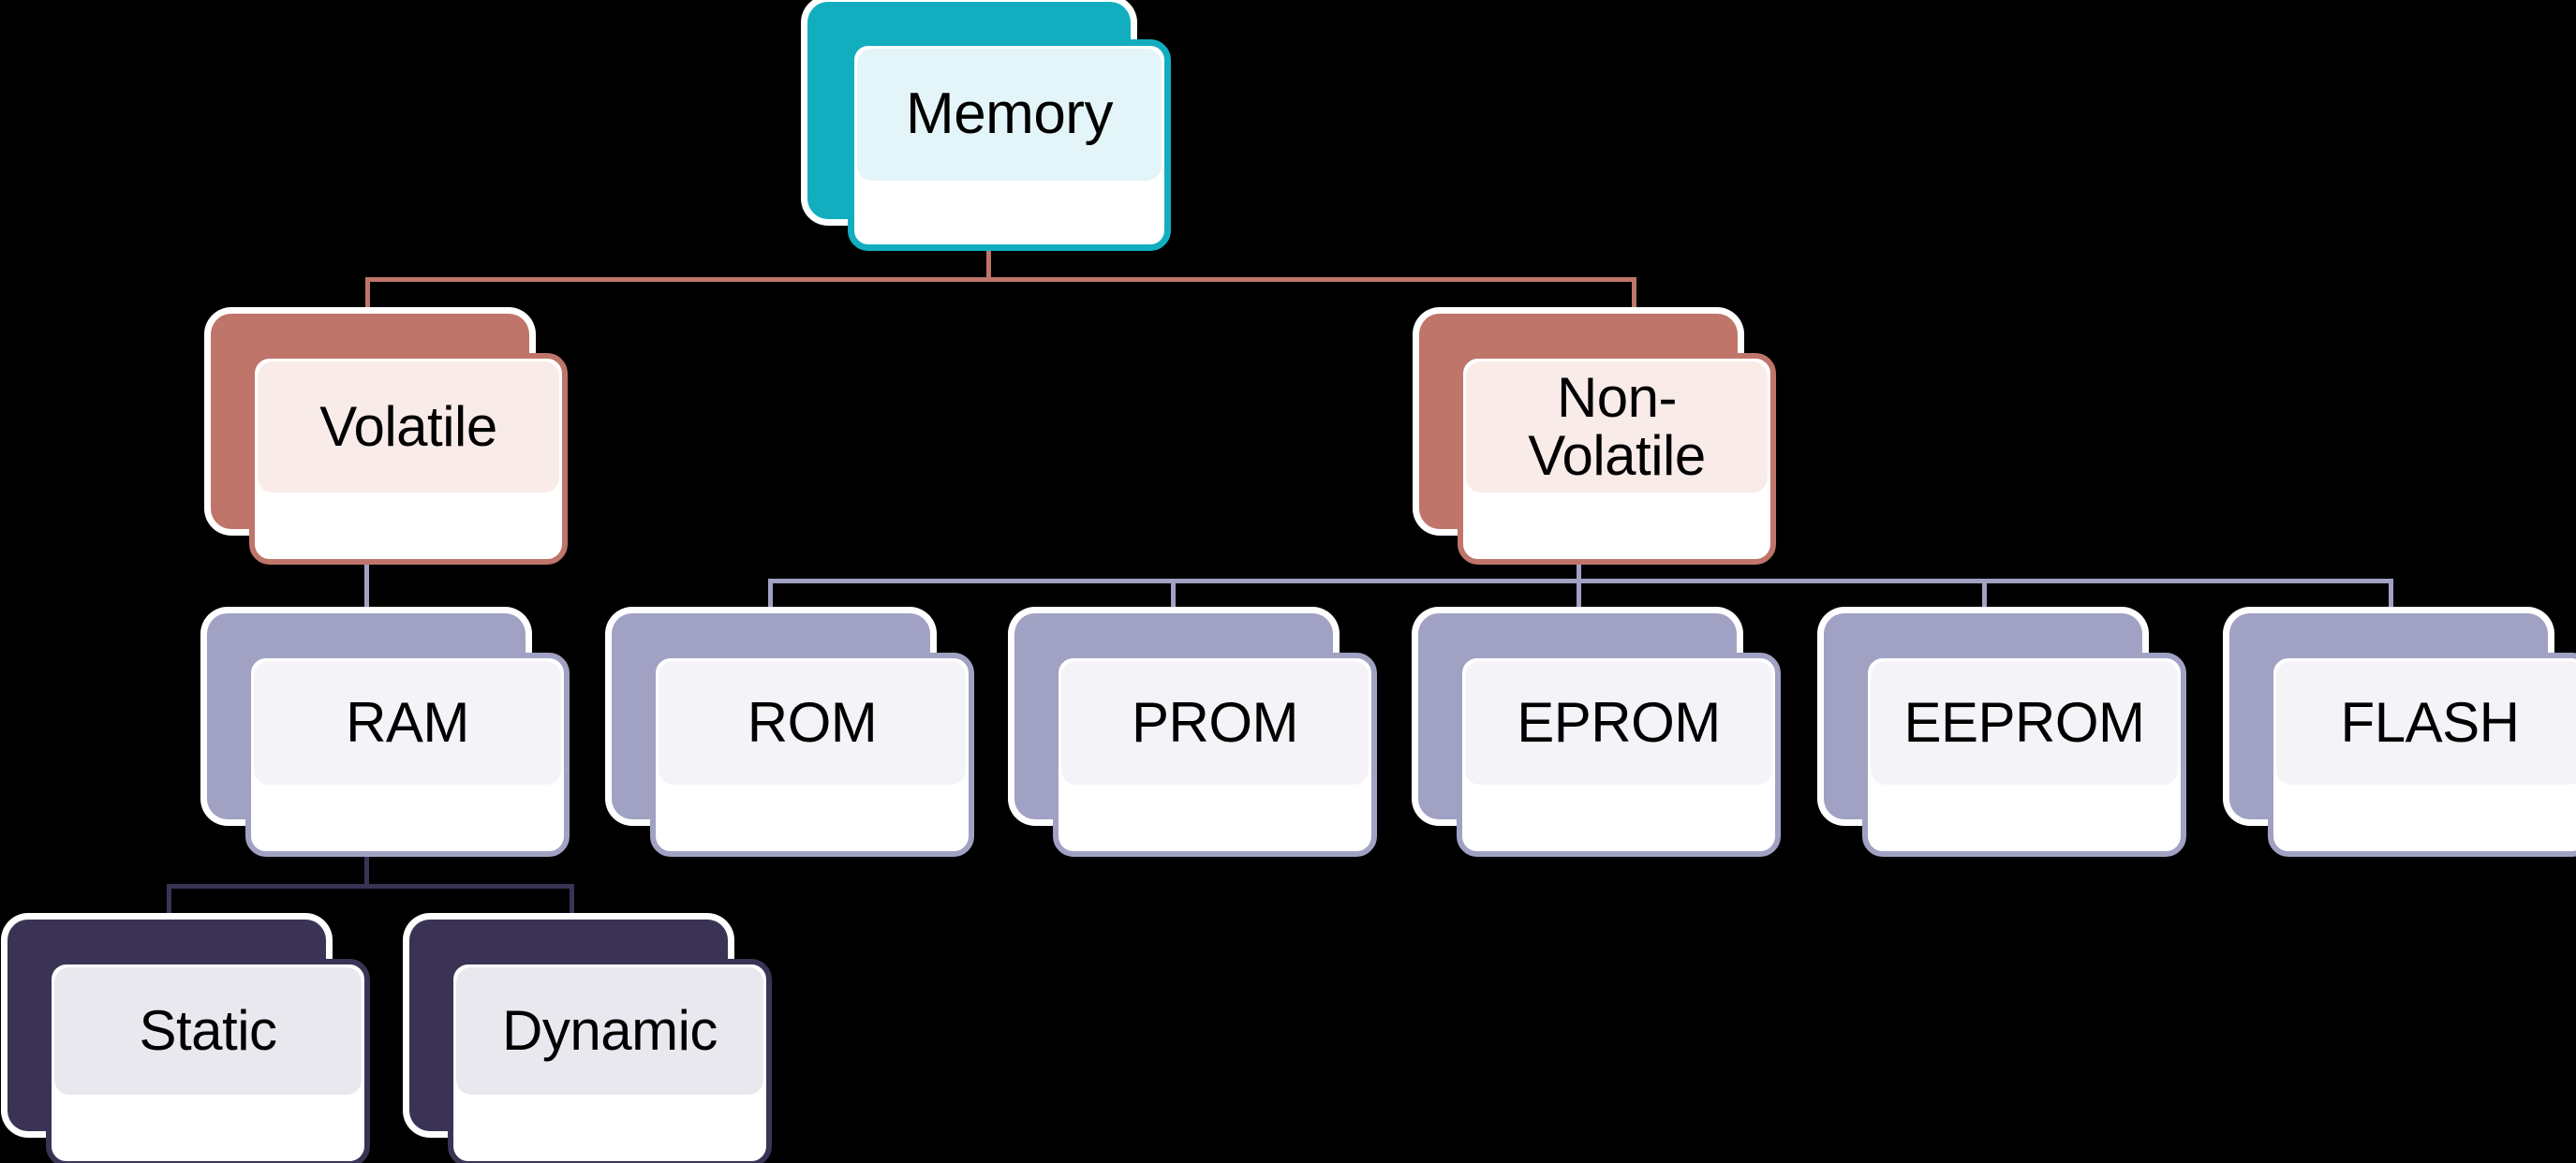  I want to click on node-memory-label: Memory, so click(1010, 114).